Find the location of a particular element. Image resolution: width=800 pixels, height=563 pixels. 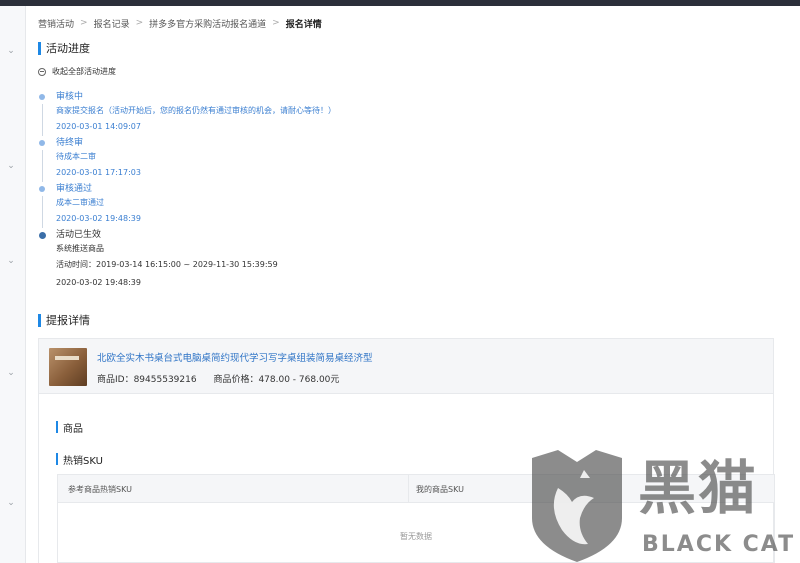

hot-sku-subtitle: 热销SKU is located at coordinates (79, 459).